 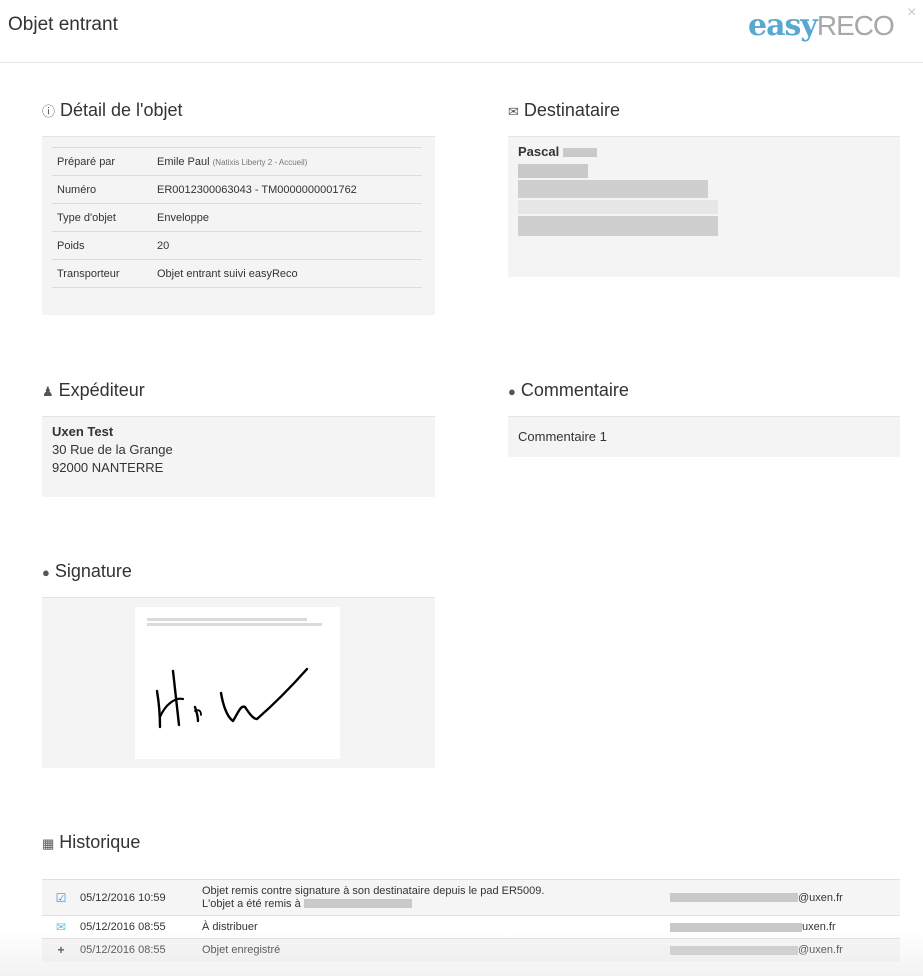 What do you see at coordinates (436, 950) in the screenshot?
I see `history-description: Objet enregistré` at bounding box center [436, 950].